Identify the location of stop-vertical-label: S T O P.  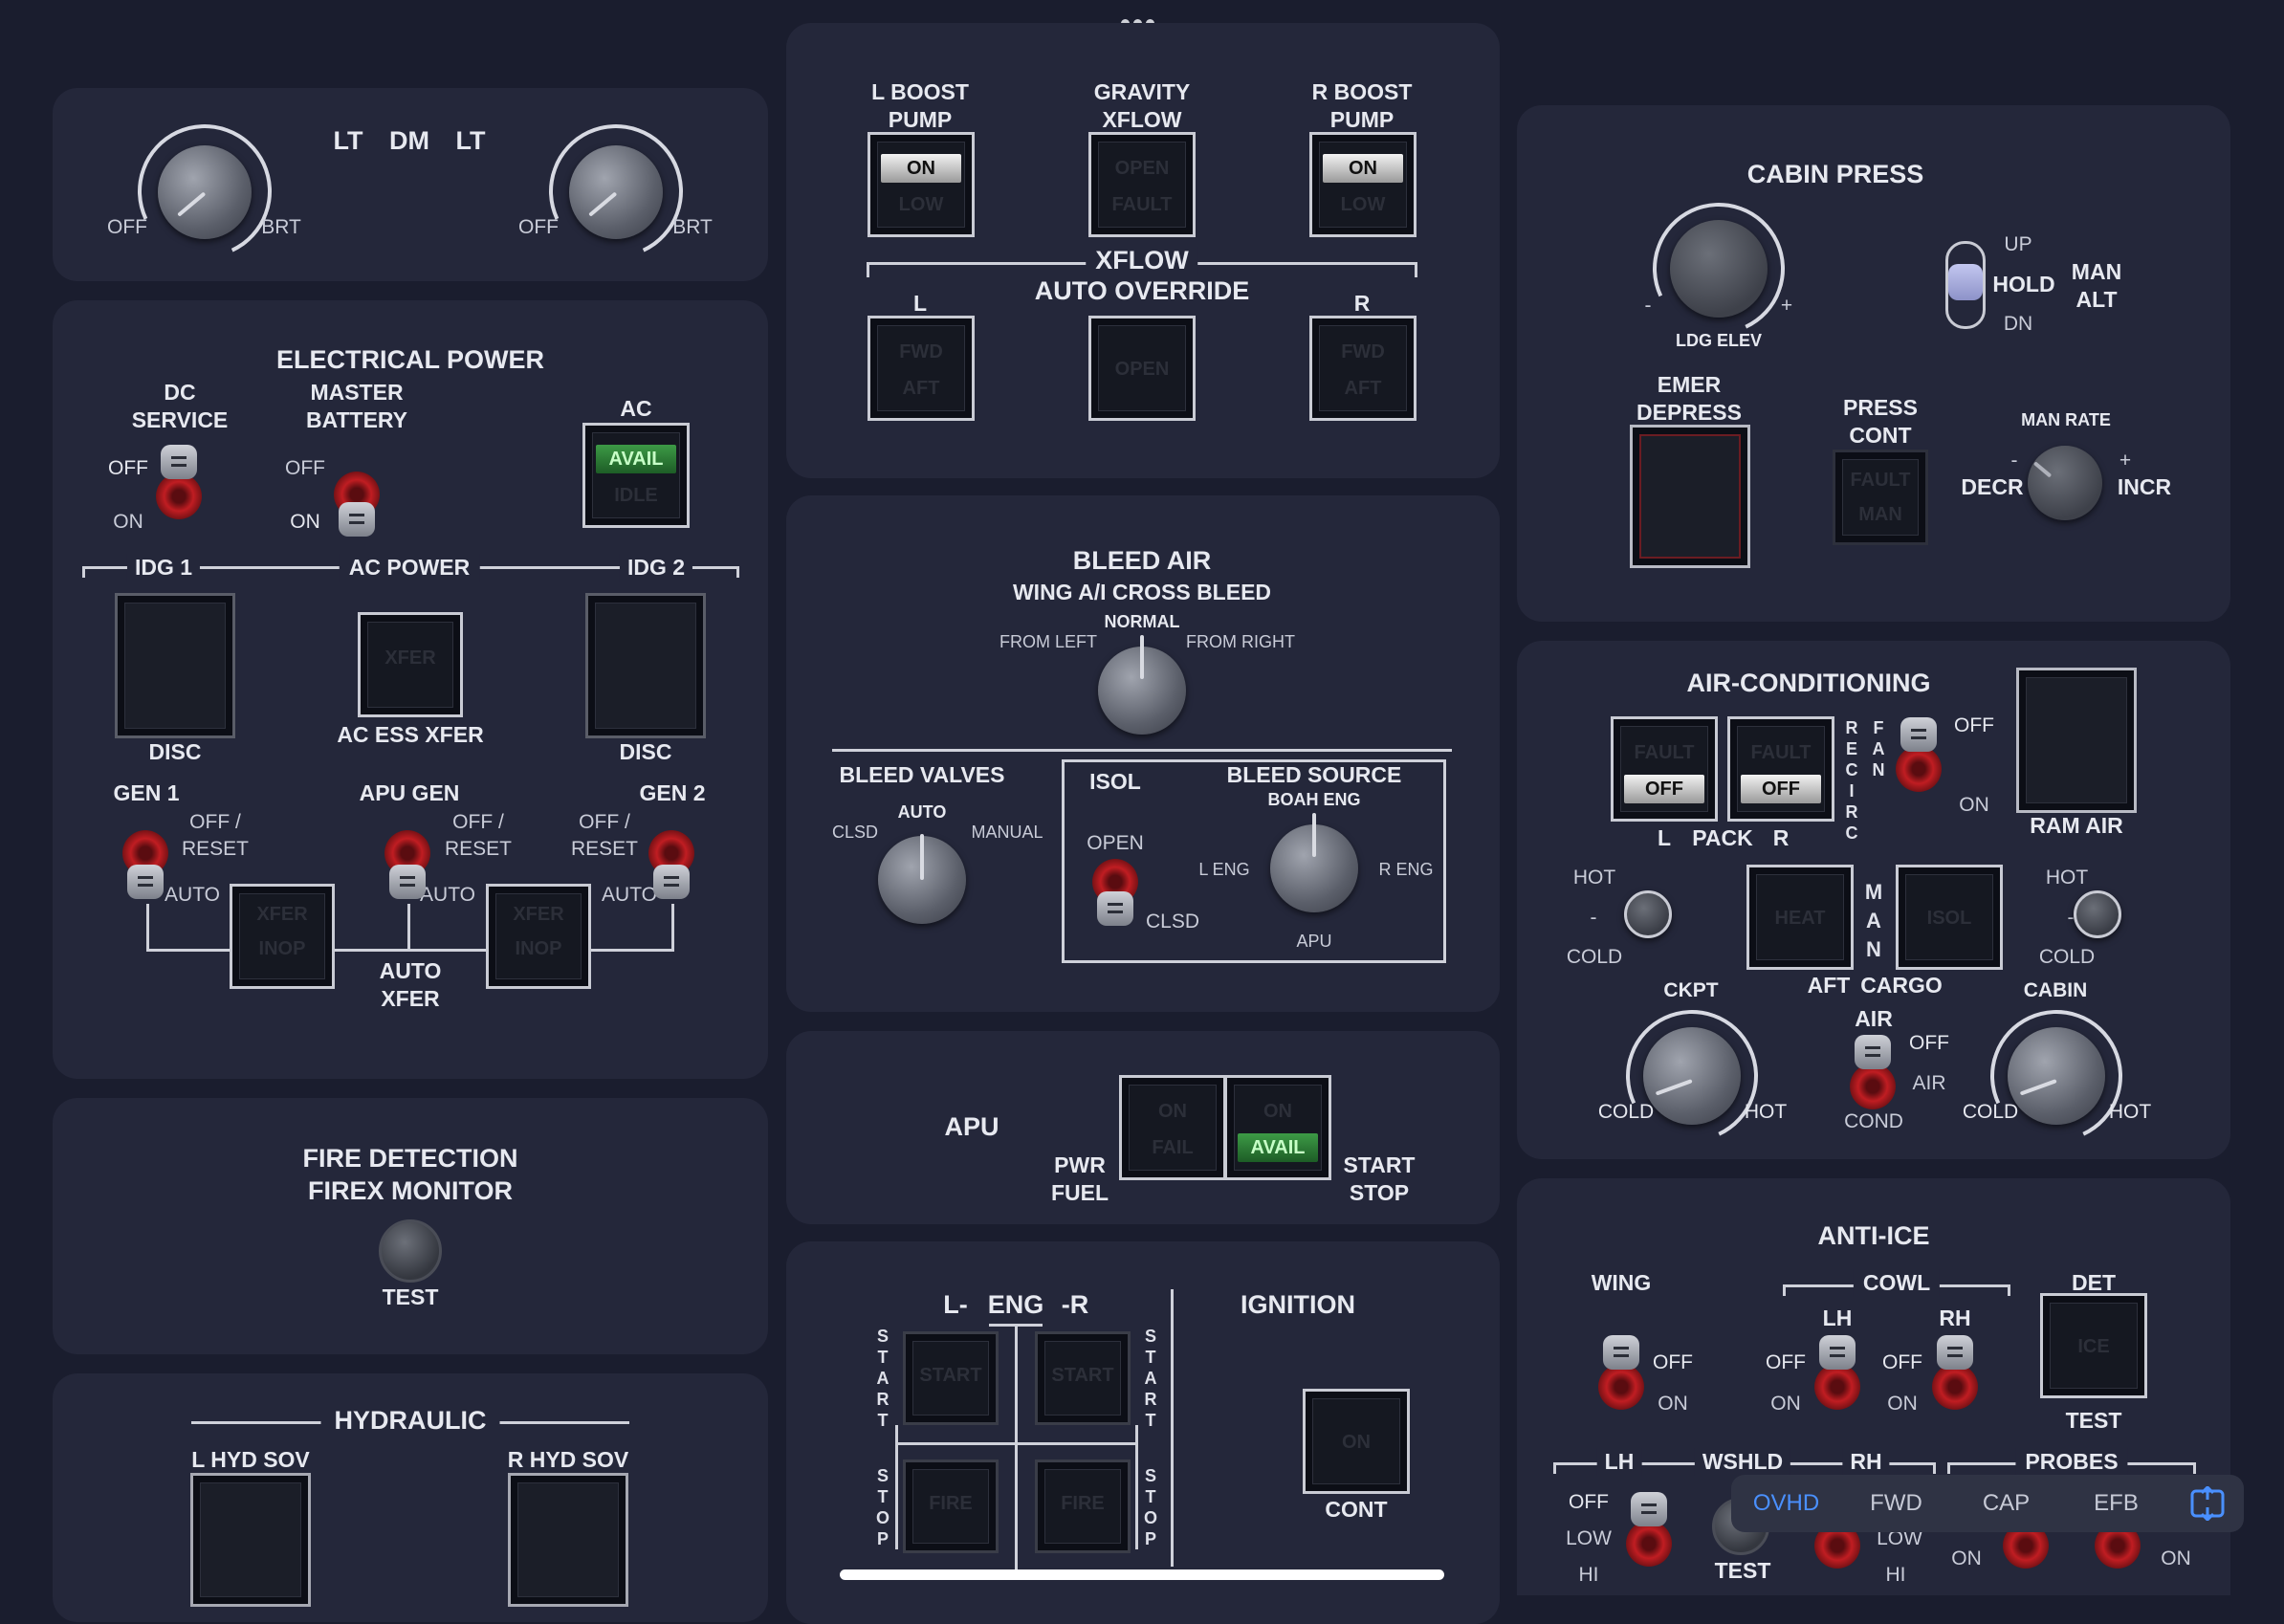
(882, 1507).